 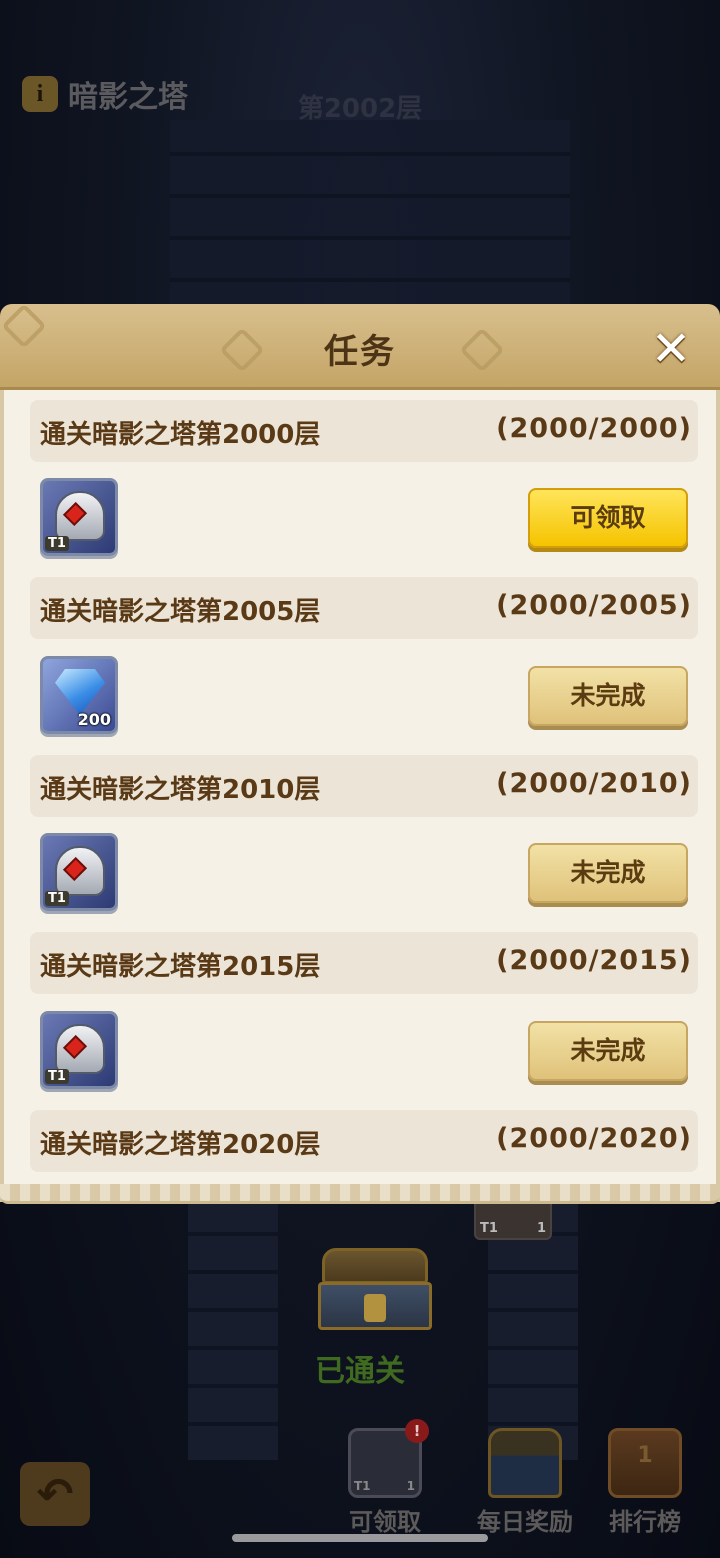 I want to click on task-row: 通关暗影之塔第2010层 (2000/2010), so click(x=364, y=786).